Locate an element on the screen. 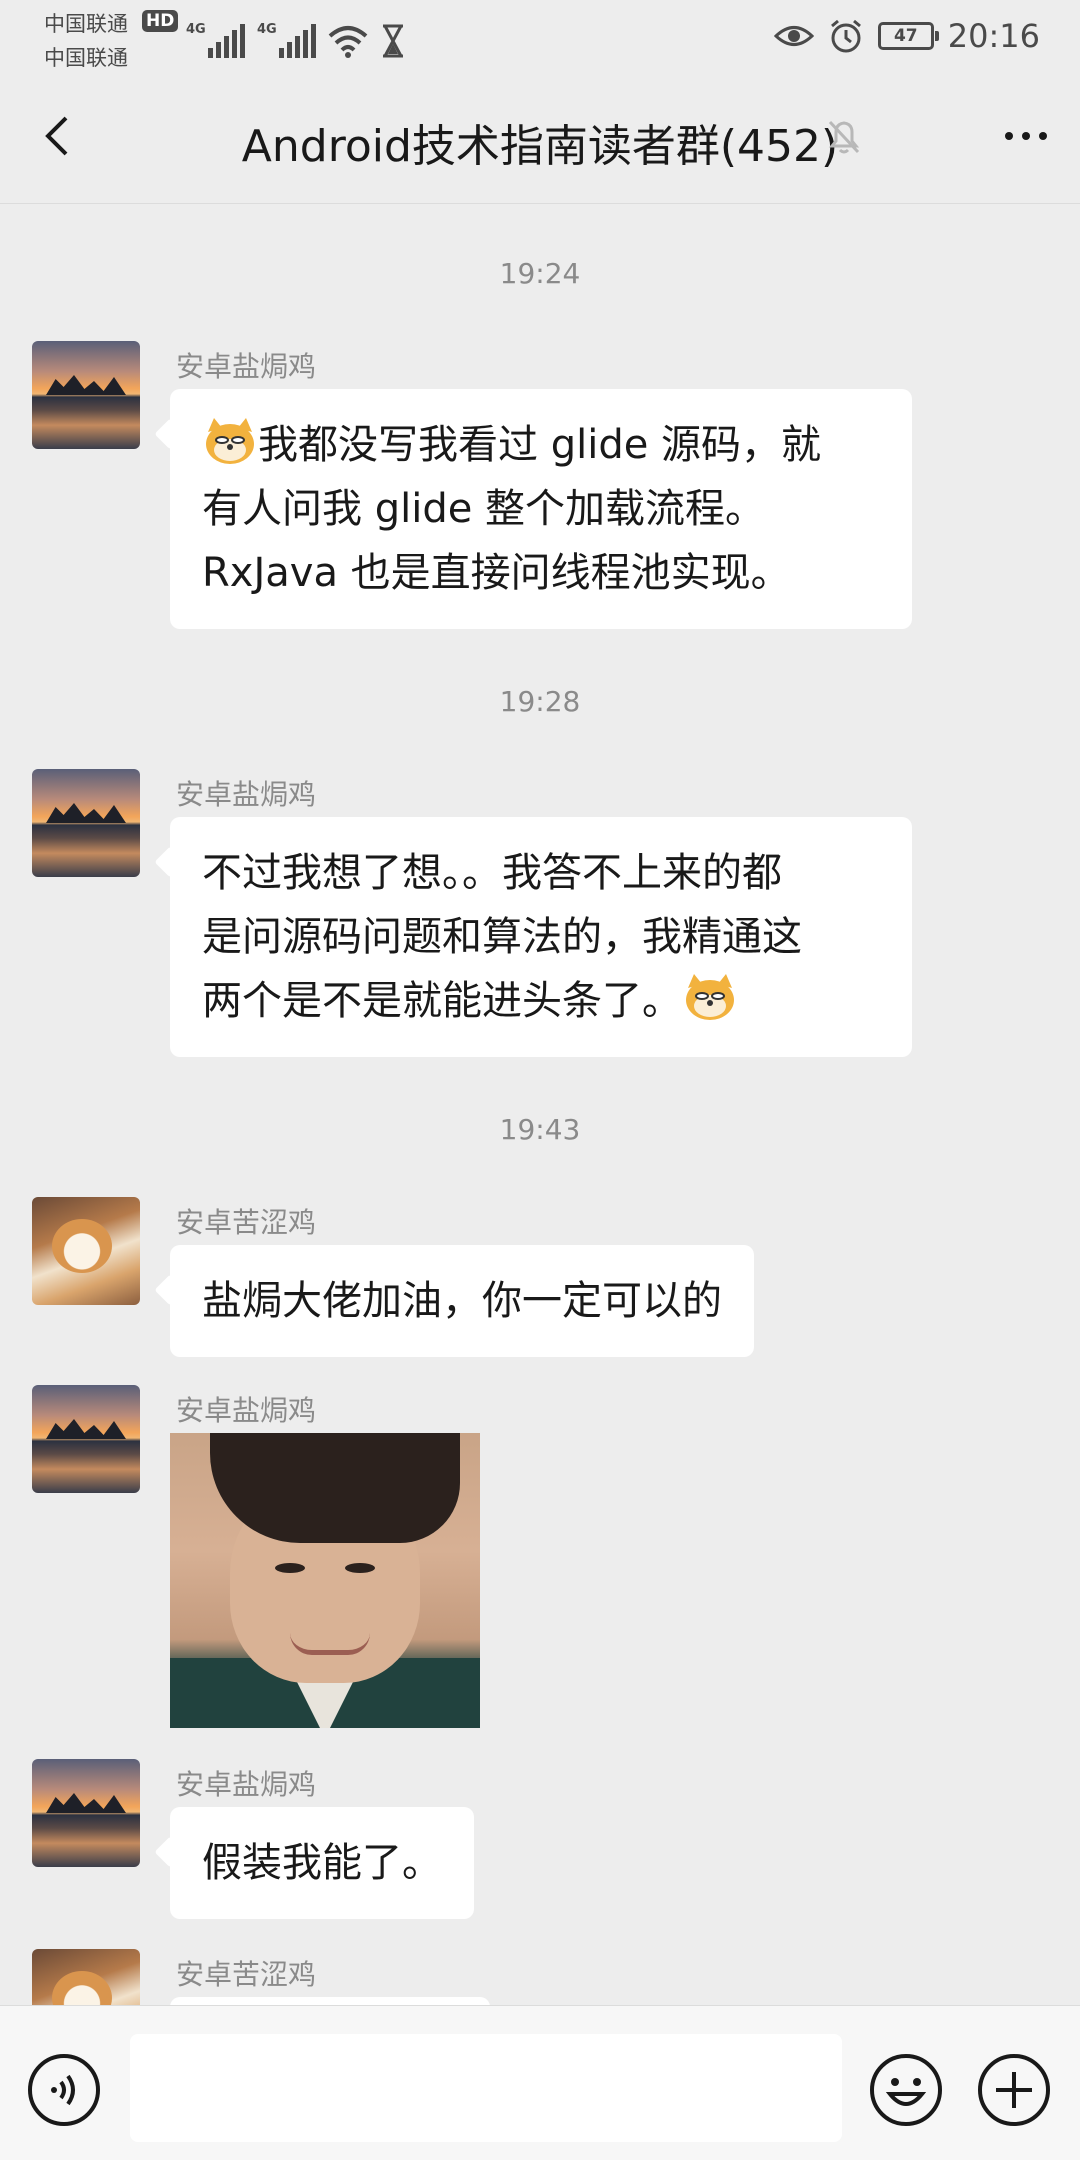 Image resolution: width=1080 pixels, height=2160 pixels. battery-icon: 47 is located at coordinates (908, 36).